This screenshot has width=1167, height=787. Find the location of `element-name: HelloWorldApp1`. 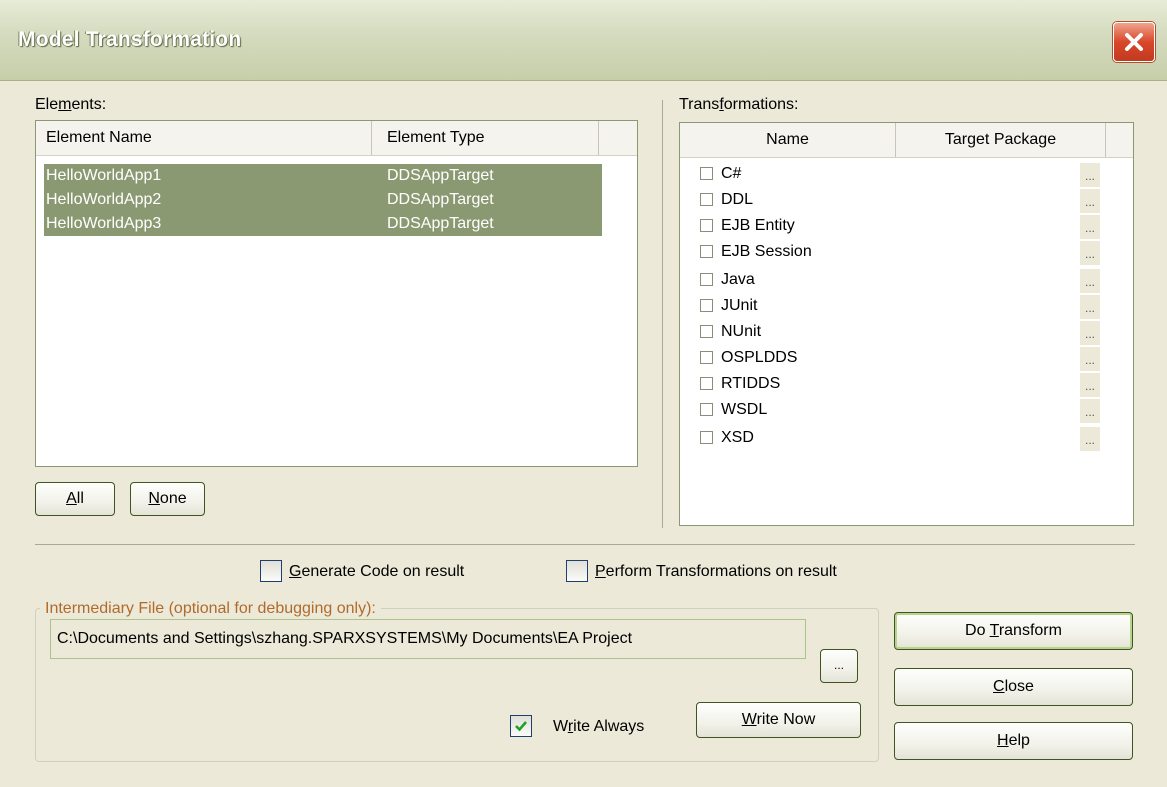

element-name: HelloWorldApp1 is located at coordinates (104, 175).